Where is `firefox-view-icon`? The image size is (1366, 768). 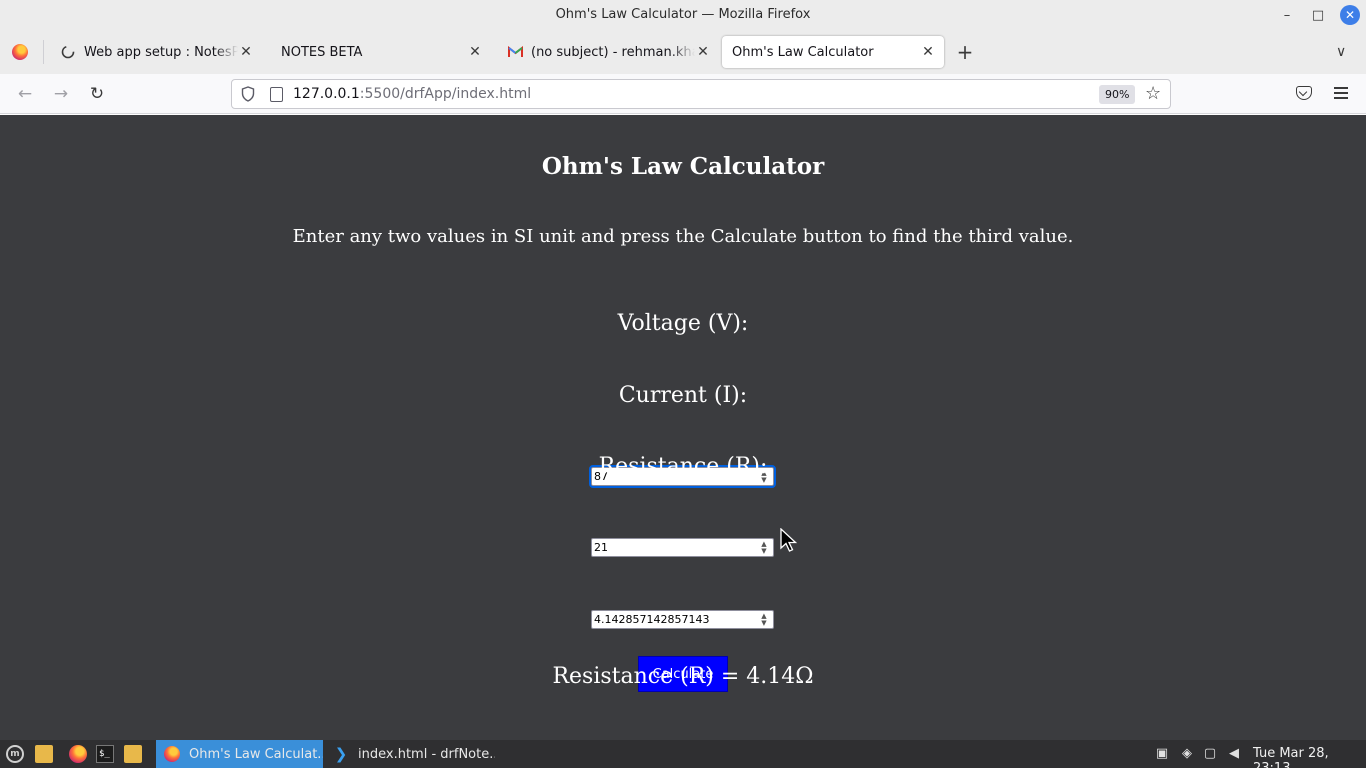
firefox-view-icon is located at coordinates (20, 52).